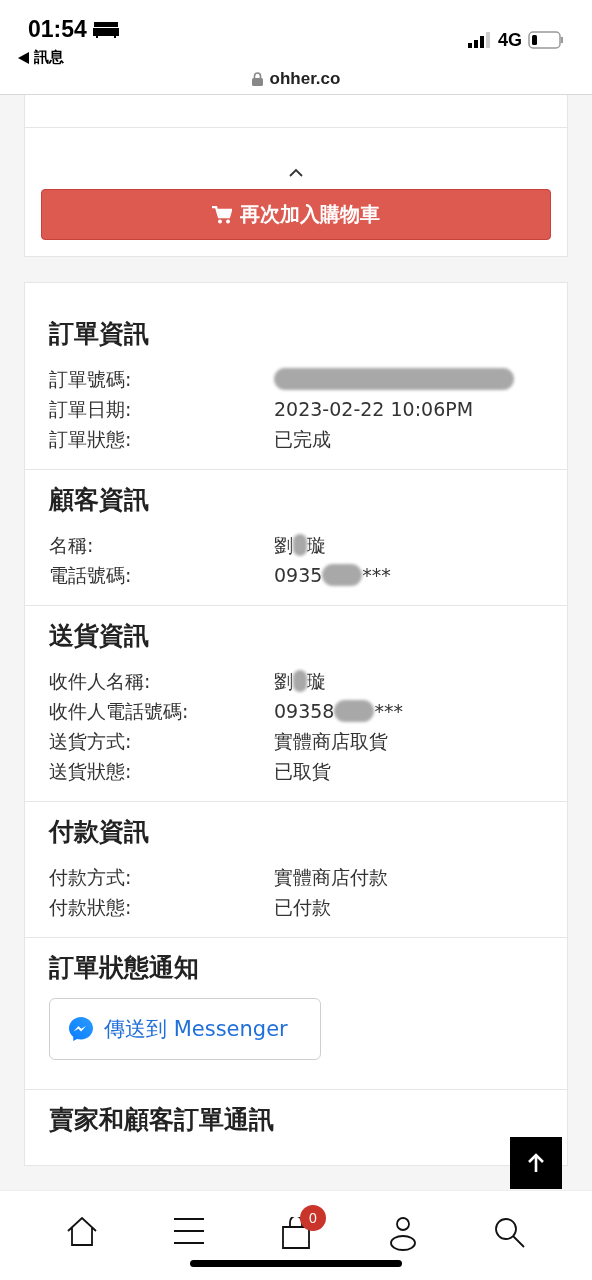 The width and height of the screenshot is (592, 1280). What do you see at coordinates (119, 711) in the screenshot?
I see `field-label: 收件人電話號碼:` at bounding box center [119, 711].